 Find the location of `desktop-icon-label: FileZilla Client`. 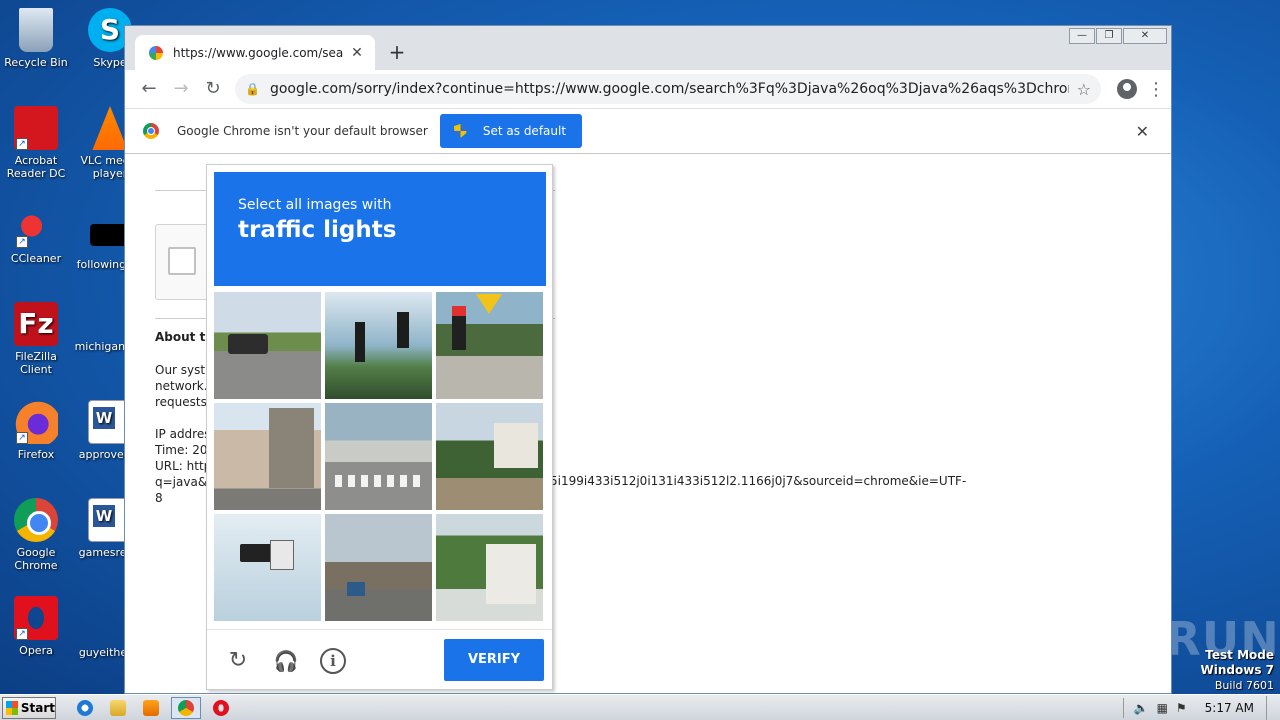

desktop-icon-label: FileZilla Client is located at coordinates (36, 363).